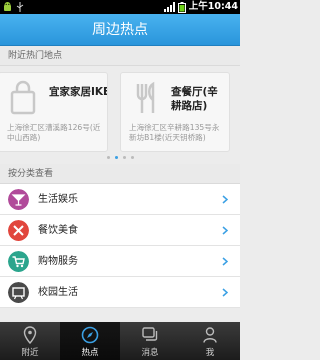 The width and height of the screenshot is (320, 360). I want to click on tab-hotspots: 热点, so click(90, 341).